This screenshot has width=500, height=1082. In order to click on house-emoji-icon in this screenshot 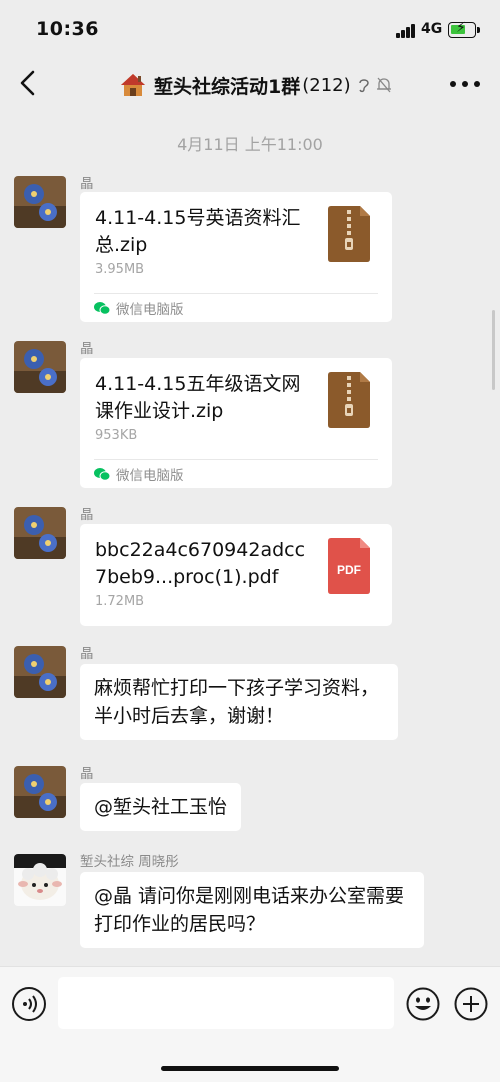, I will do `click(133, 85)`.